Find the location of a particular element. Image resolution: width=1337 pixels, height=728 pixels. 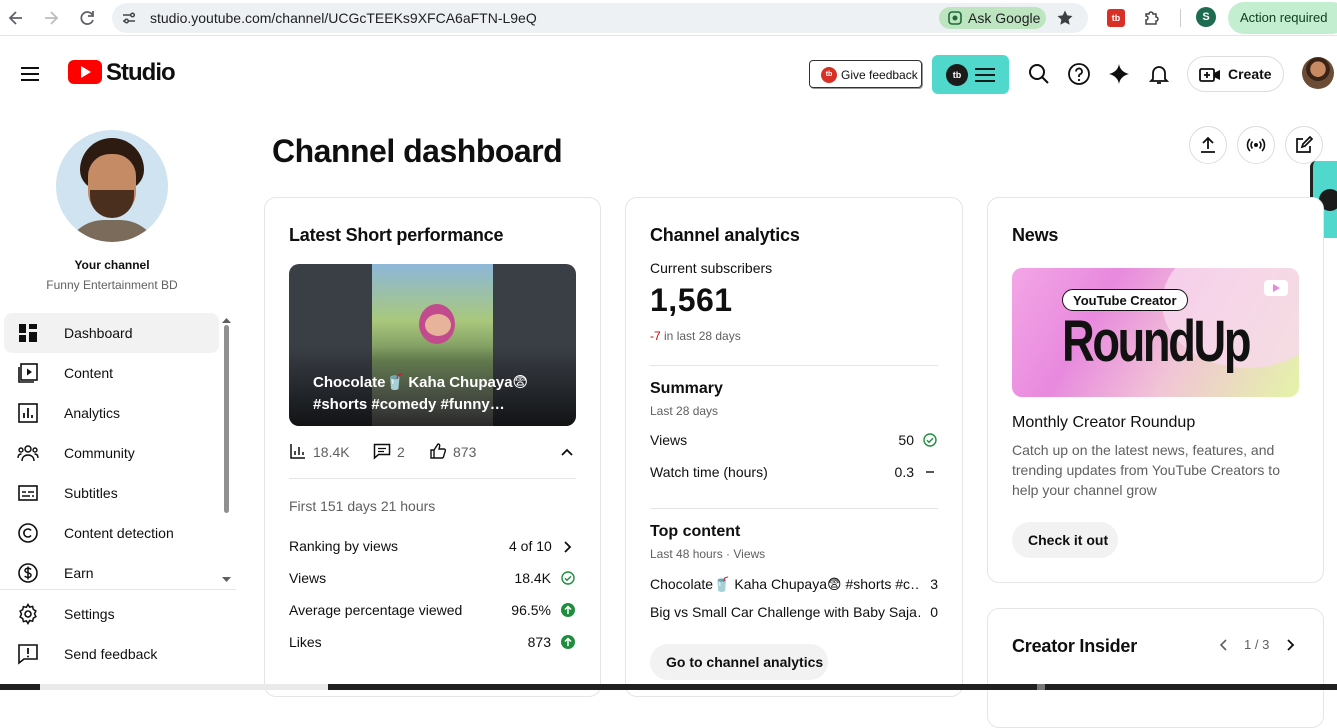

site-settings-icon is located at coordinates (129, 18).